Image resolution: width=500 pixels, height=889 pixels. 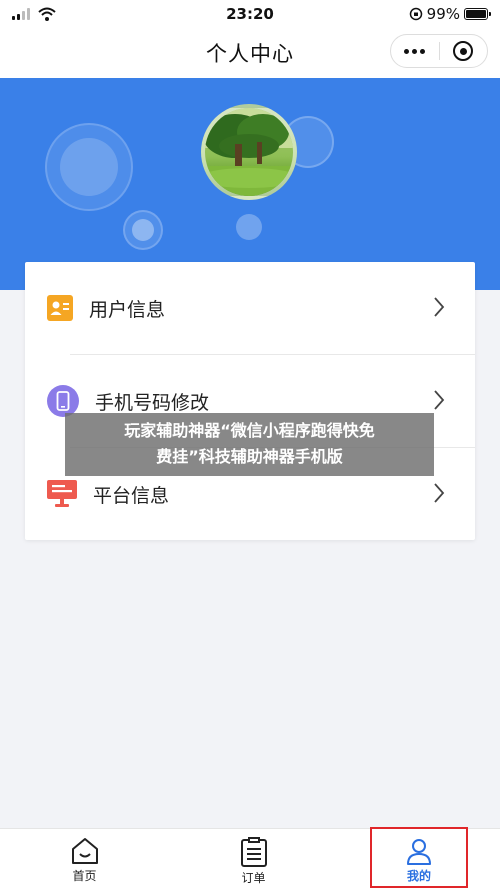 What do you see at coordinates (84, 876) in the screenshot?
I see `tab-label: 首页` at bounding box center [84, 876].